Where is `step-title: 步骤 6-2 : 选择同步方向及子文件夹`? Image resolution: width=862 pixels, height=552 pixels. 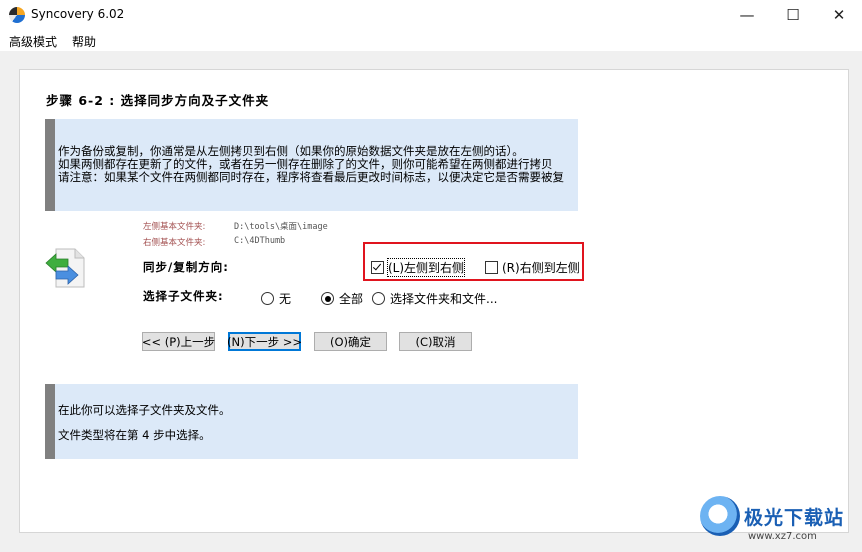
step-title: 步骤 6-2 : 选择同步方向及子文件夹 is located at coordinates (158, 100).